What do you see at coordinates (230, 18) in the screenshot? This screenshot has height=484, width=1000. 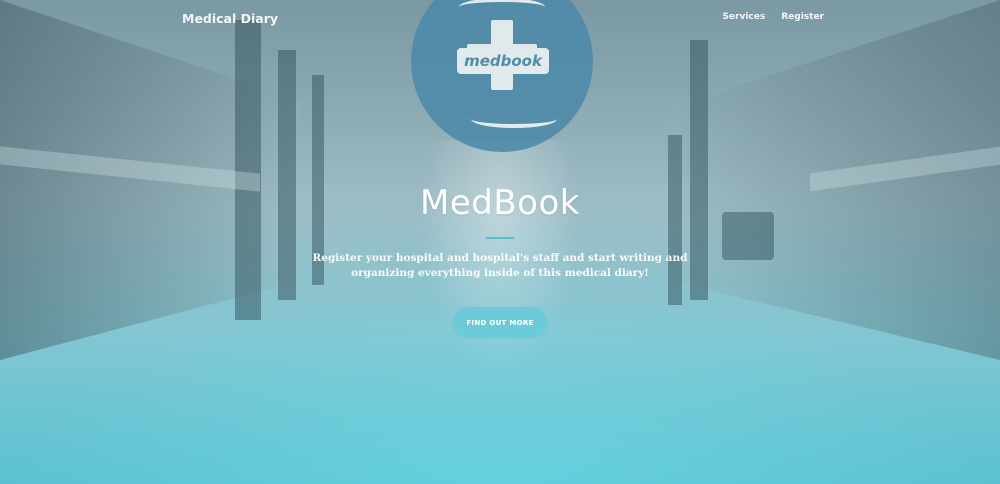 I see `brand-link: Medical Diary` at bounding box center [230, 18].